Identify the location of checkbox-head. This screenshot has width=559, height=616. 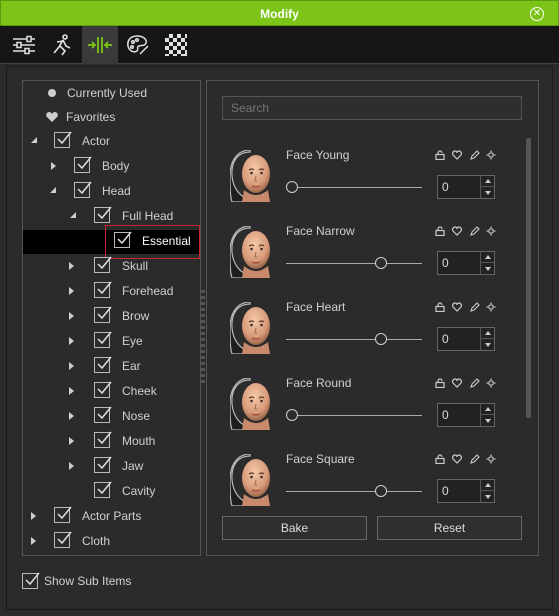
(83, 189).